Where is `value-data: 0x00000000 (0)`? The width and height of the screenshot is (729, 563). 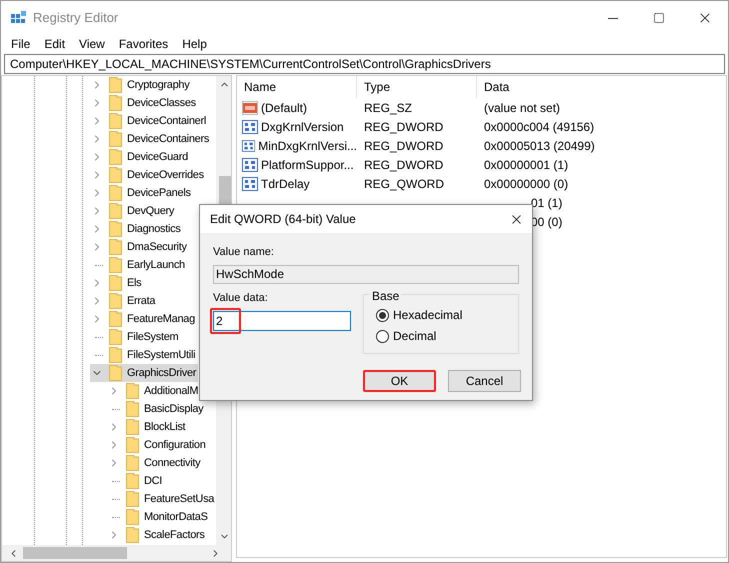
value-data: 0x00000000 (0) is located at coordinates (526, 183).